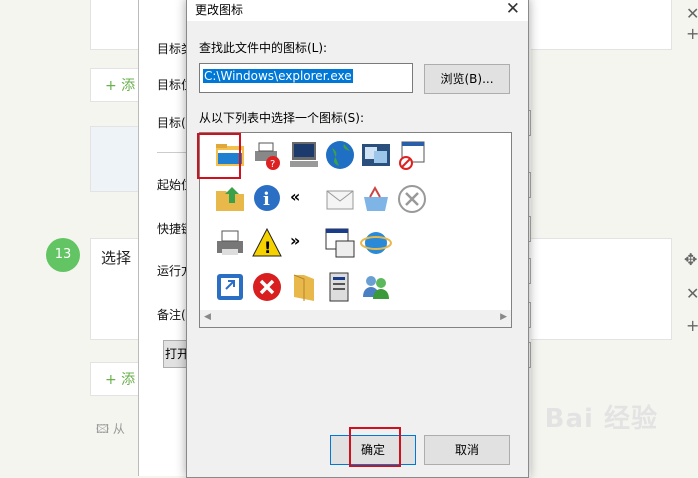 Image resolution: width=698 pixels, height=478 pixels. I want to click on windows-icon, so click(376, 155).